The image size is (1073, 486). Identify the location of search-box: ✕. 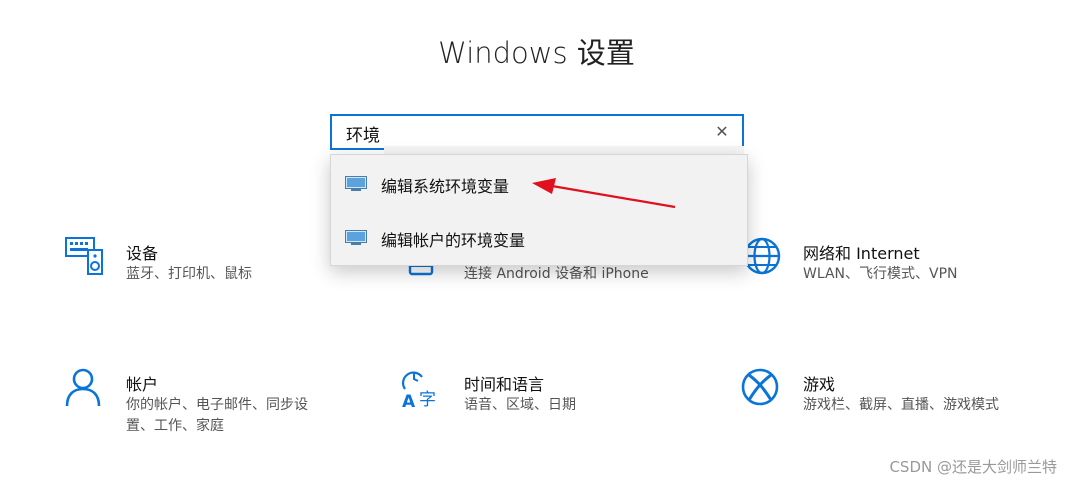
(537, 132).